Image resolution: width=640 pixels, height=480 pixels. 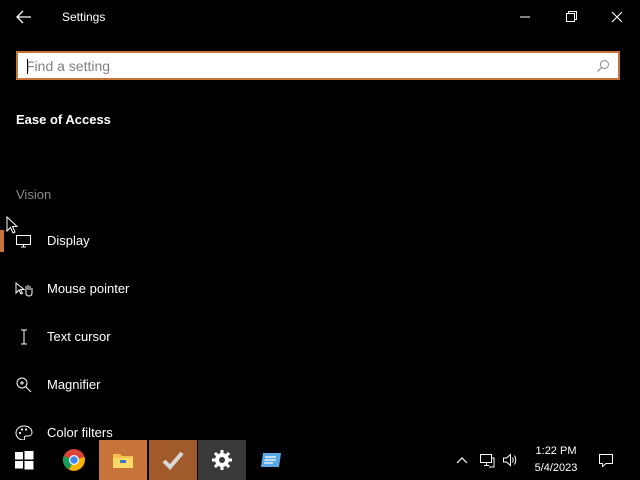 What do you see at coordinates (320, 385) in the screenshot?
I see `nav-item-magnifier: Magnifier` at bounding box center [320, 385].